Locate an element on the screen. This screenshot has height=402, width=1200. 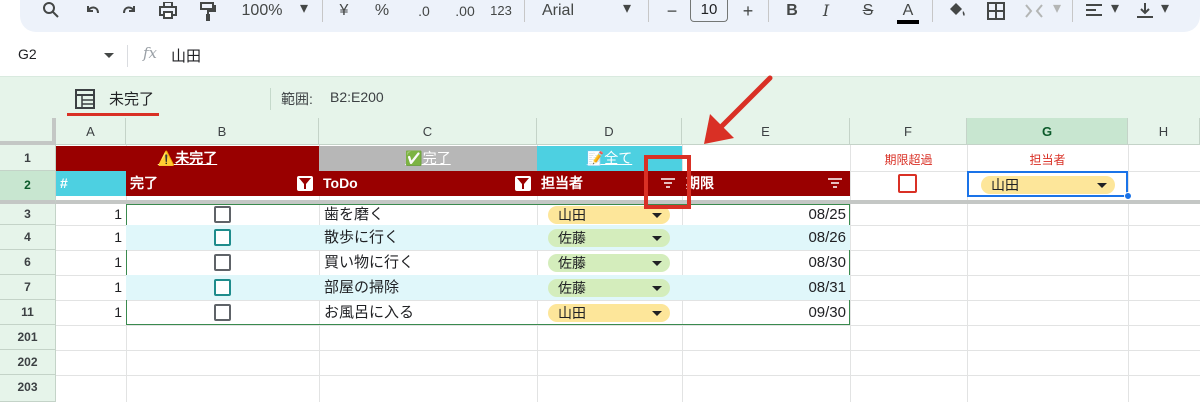
row-header-2: 2 is located at coordinates (28, 187).